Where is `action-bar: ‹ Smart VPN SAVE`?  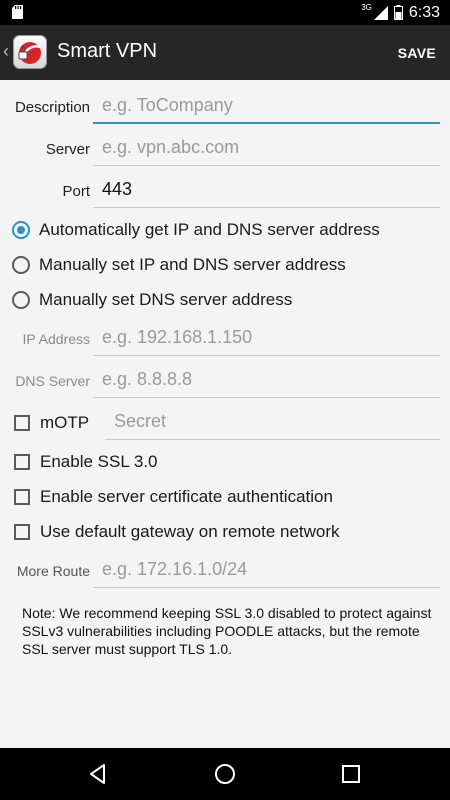 action-bar: ‹ Smart VPN SAVE is located at coordinates (225, 52).